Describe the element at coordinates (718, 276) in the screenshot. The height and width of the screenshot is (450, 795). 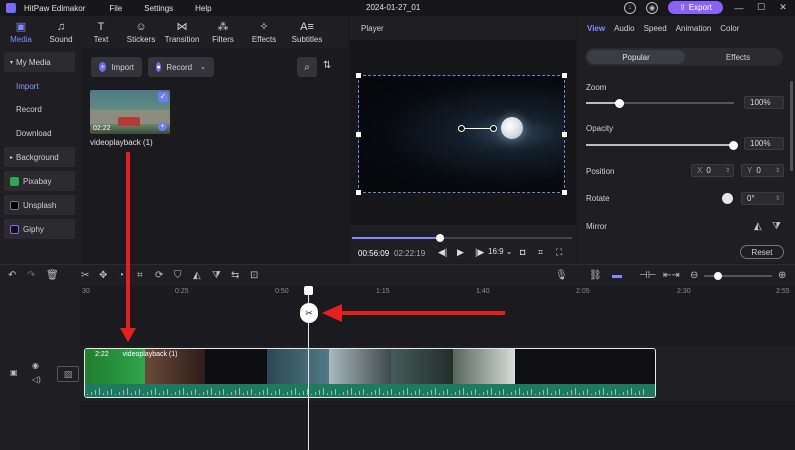
I see `timeline-zoom-knob` at that location.